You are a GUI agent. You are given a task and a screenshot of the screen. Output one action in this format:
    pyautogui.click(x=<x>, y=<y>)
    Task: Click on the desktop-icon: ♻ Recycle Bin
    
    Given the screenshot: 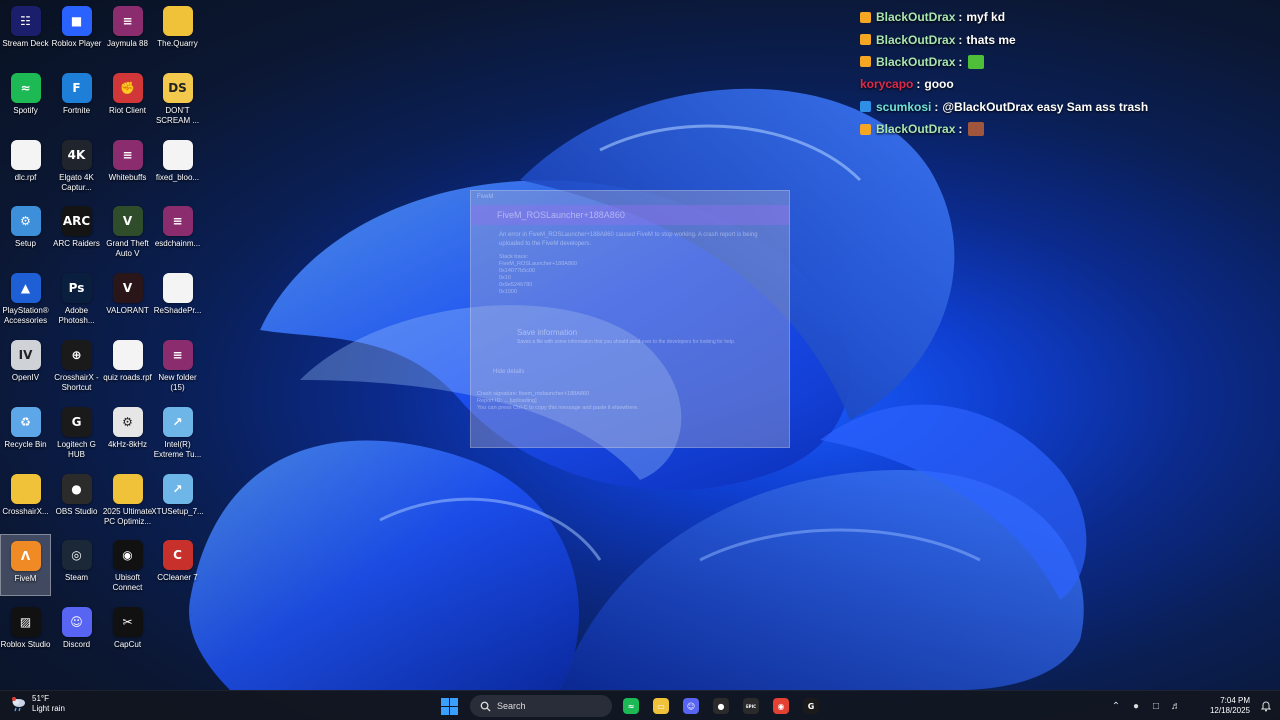 What is the action you would take?
    pyautogui.click(x=25, y=432)
    